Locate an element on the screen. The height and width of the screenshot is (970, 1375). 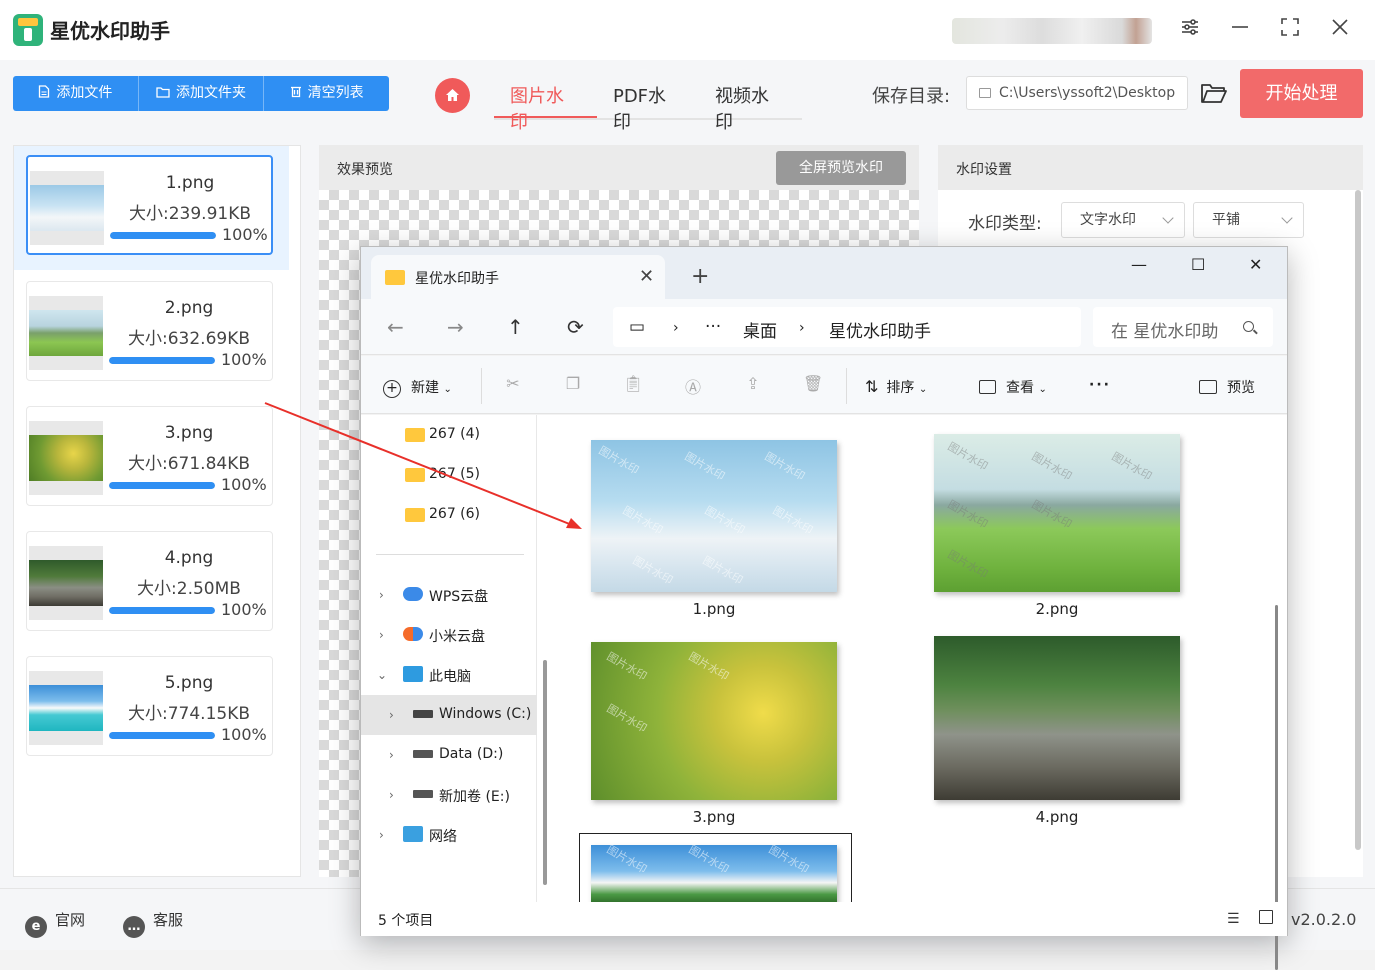
settings-scrollbar is located at coordinates (1358, 520).